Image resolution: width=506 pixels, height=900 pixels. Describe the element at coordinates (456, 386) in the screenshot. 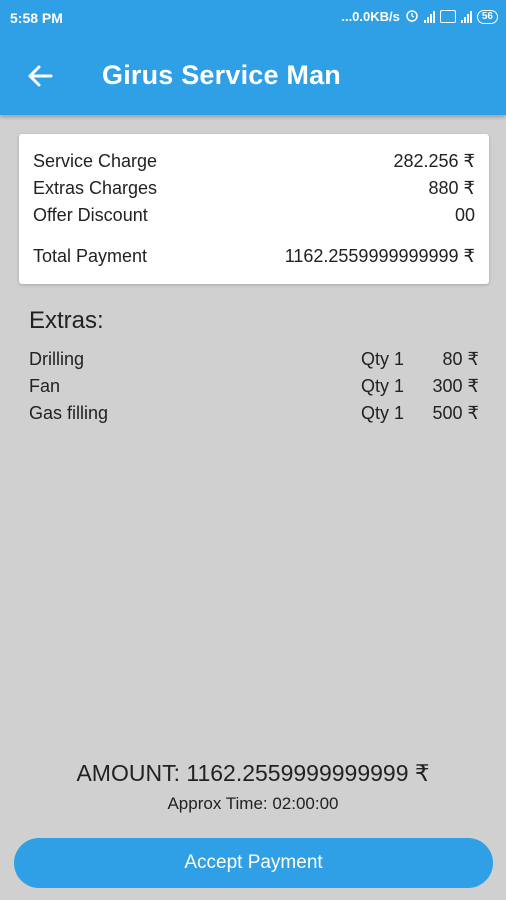

I see `extra-price: 300 ₹` at that location.